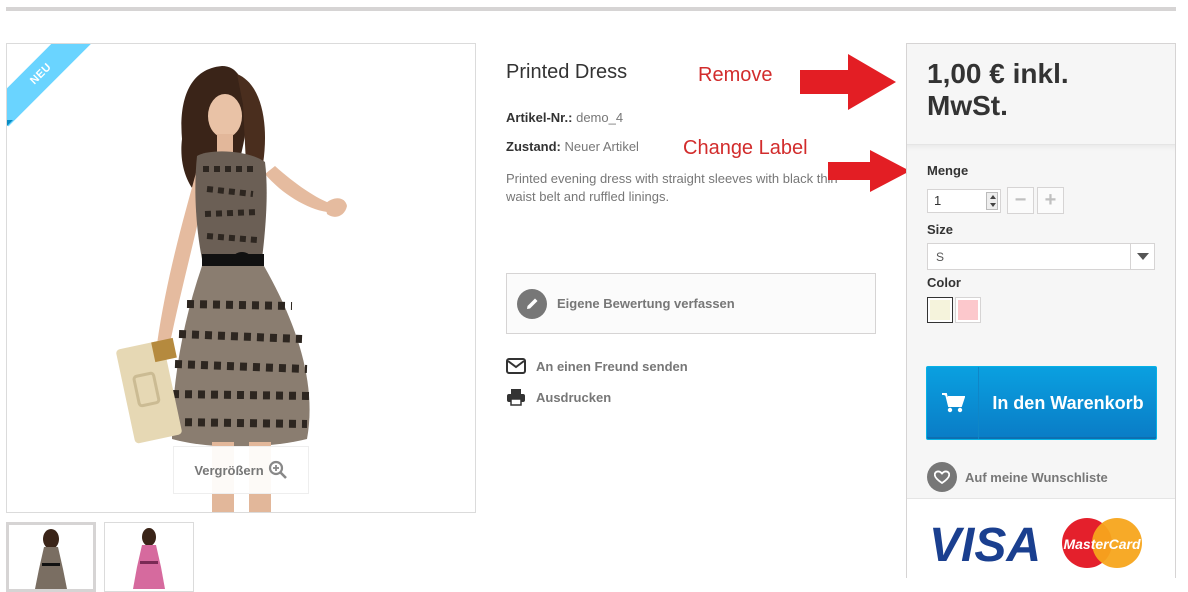 The image size is (1188, 592). I want to click on condition-line: Zustand: Neuer Artikel, so click(572, 146).